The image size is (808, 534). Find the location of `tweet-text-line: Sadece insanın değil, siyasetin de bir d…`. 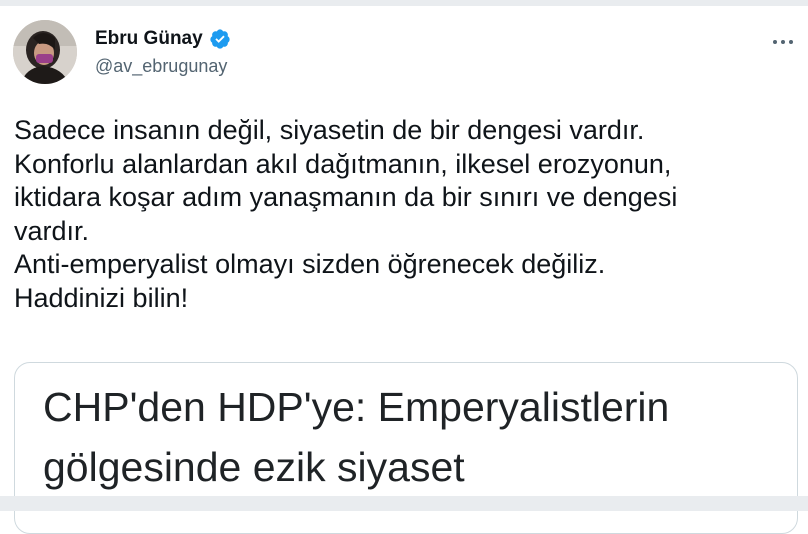

tweet-text-line: Sadece insanın değil, siyasetin de bir d… is located at coordinates (329, 130).